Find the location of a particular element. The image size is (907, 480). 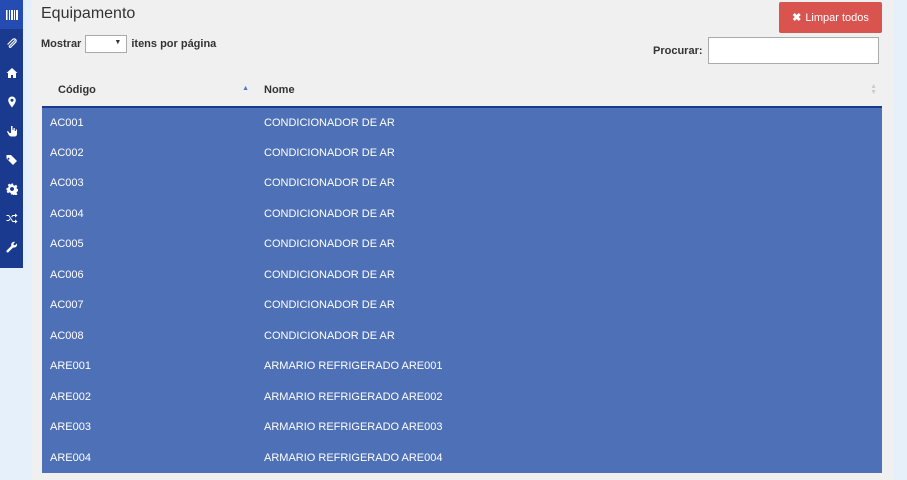

table-row: AC002 CONDICIONADOR DE AR is located at coordinates (462, 152).